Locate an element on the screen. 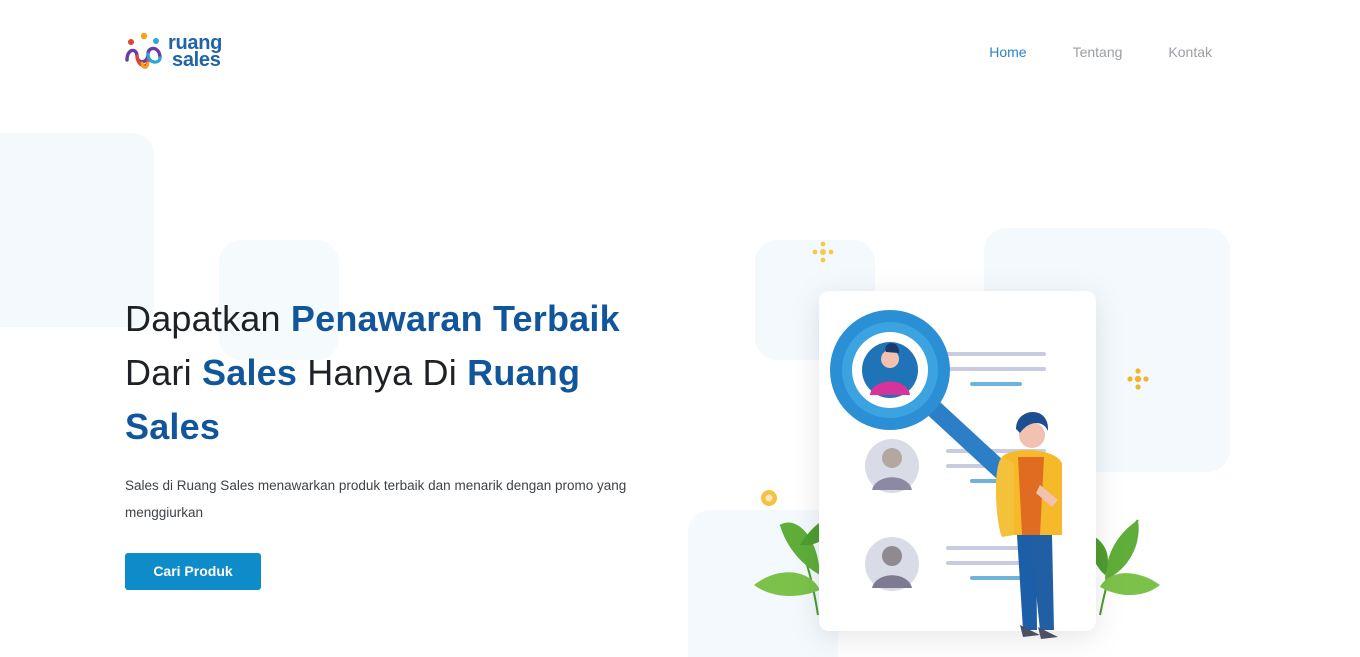 This screenshot has width=1360, height=657. brand-logo: ruang sales is located at coordinates (173, 52).